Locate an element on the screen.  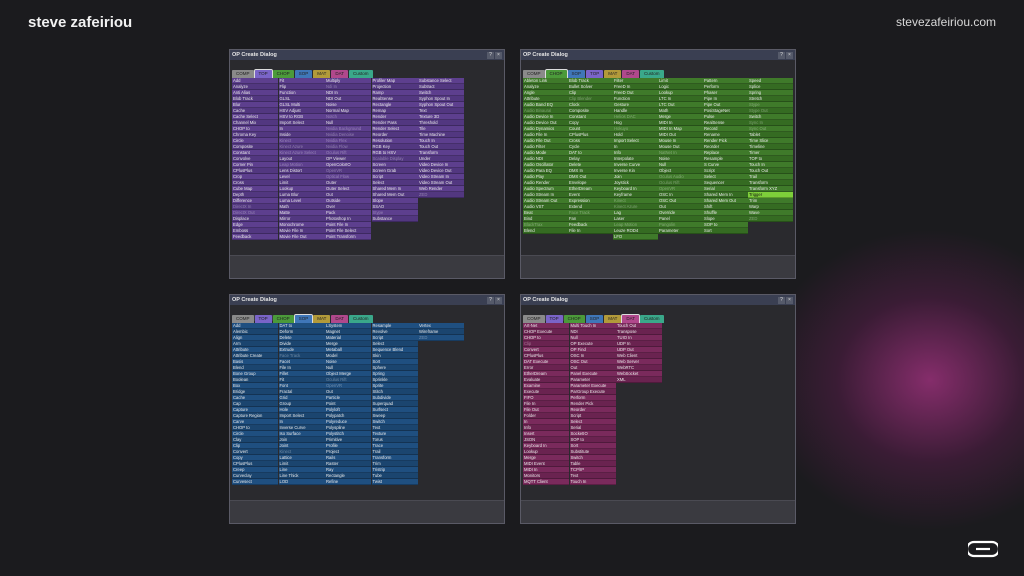
operator-column: Vertex Wireframe ZED is located at coordinates (441, 404).